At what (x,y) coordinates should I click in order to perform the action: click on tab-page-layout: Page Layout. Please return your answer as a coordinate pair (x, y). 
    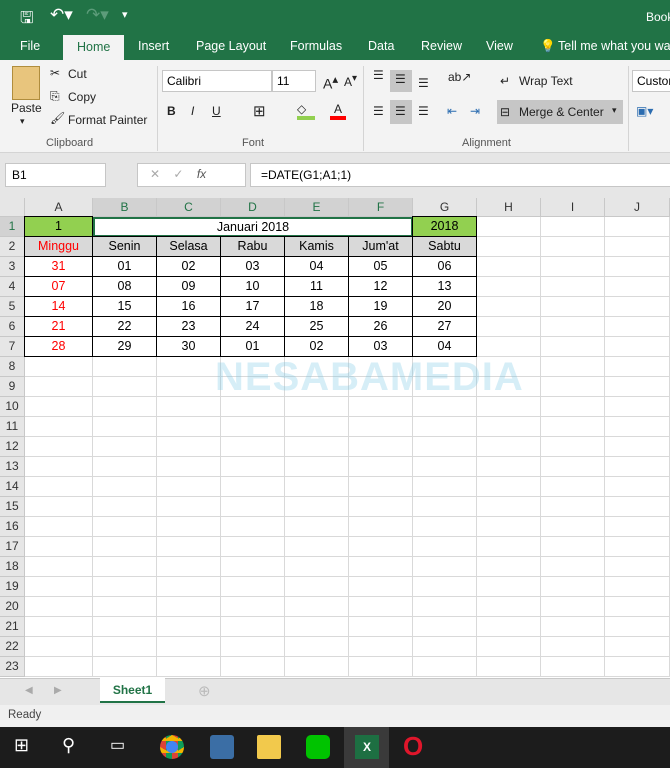
    Looking at the image, I should click on (231, 46).